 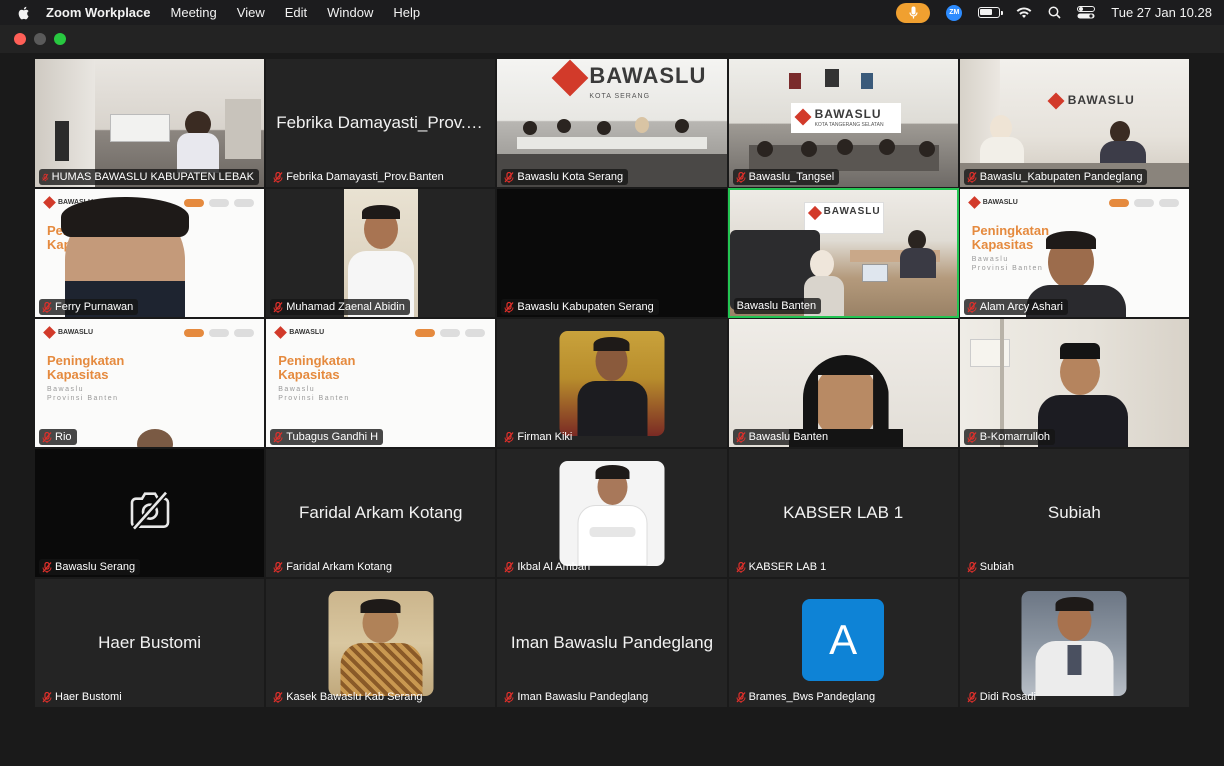 What do you see at coordinates (20, 39) in the screenshot?
I see `close-window-button` at bounding box center [20, 39].